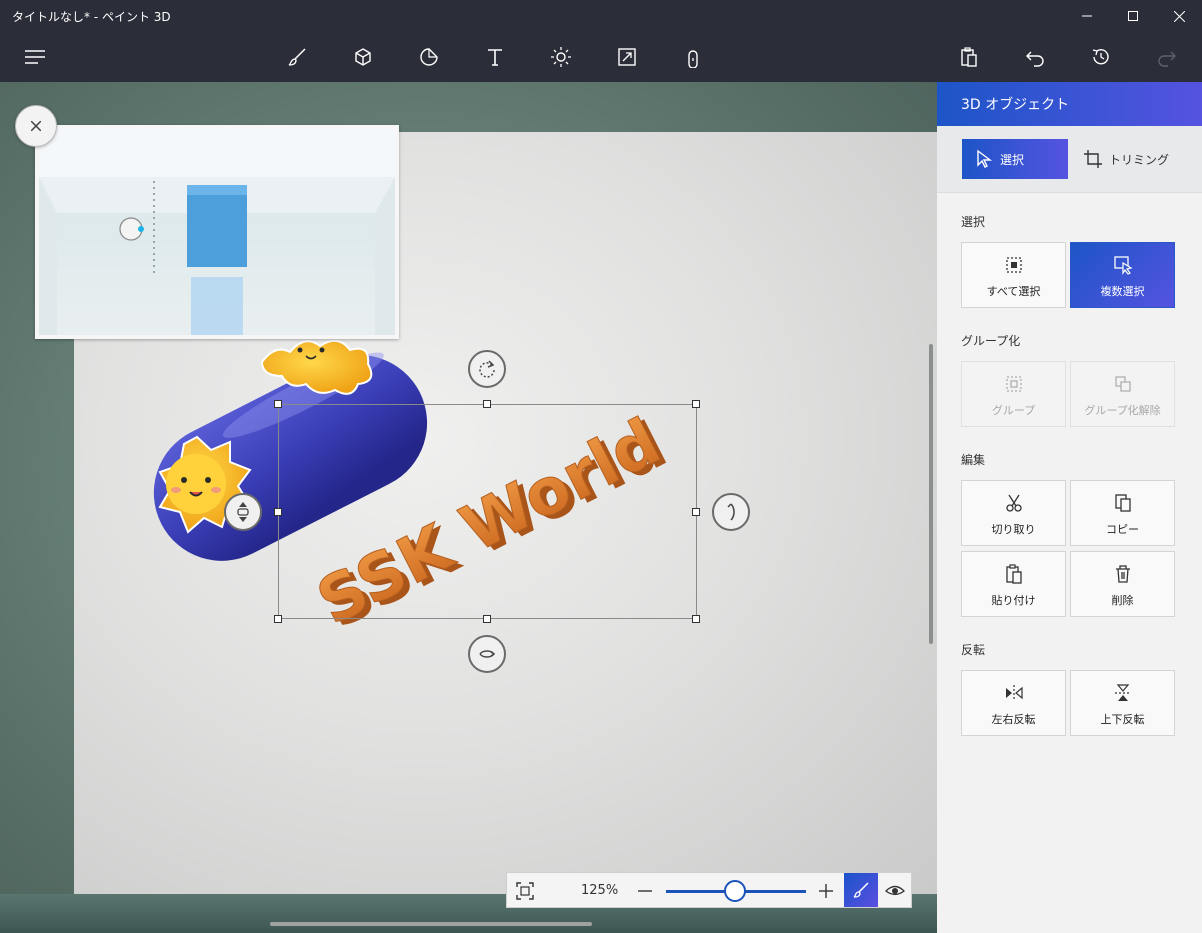  I want to click on resize-handle-ne, so click(696, 404).